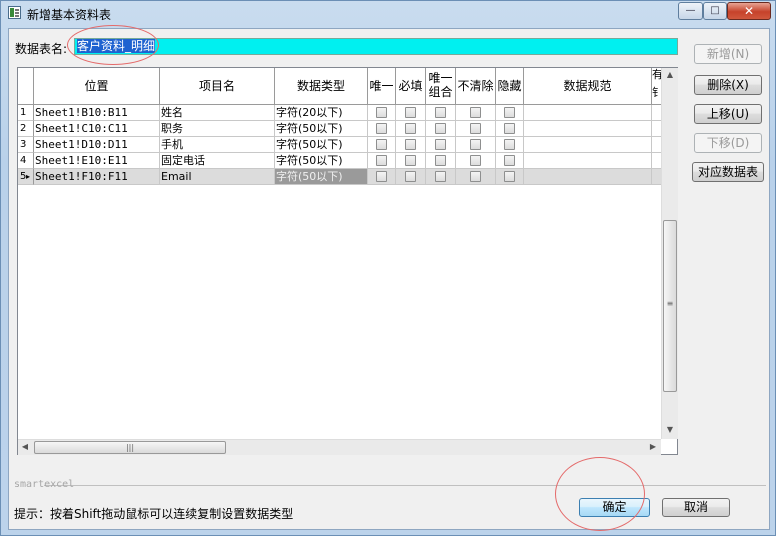  I want to click on row-number: 4, so click(26, 161).